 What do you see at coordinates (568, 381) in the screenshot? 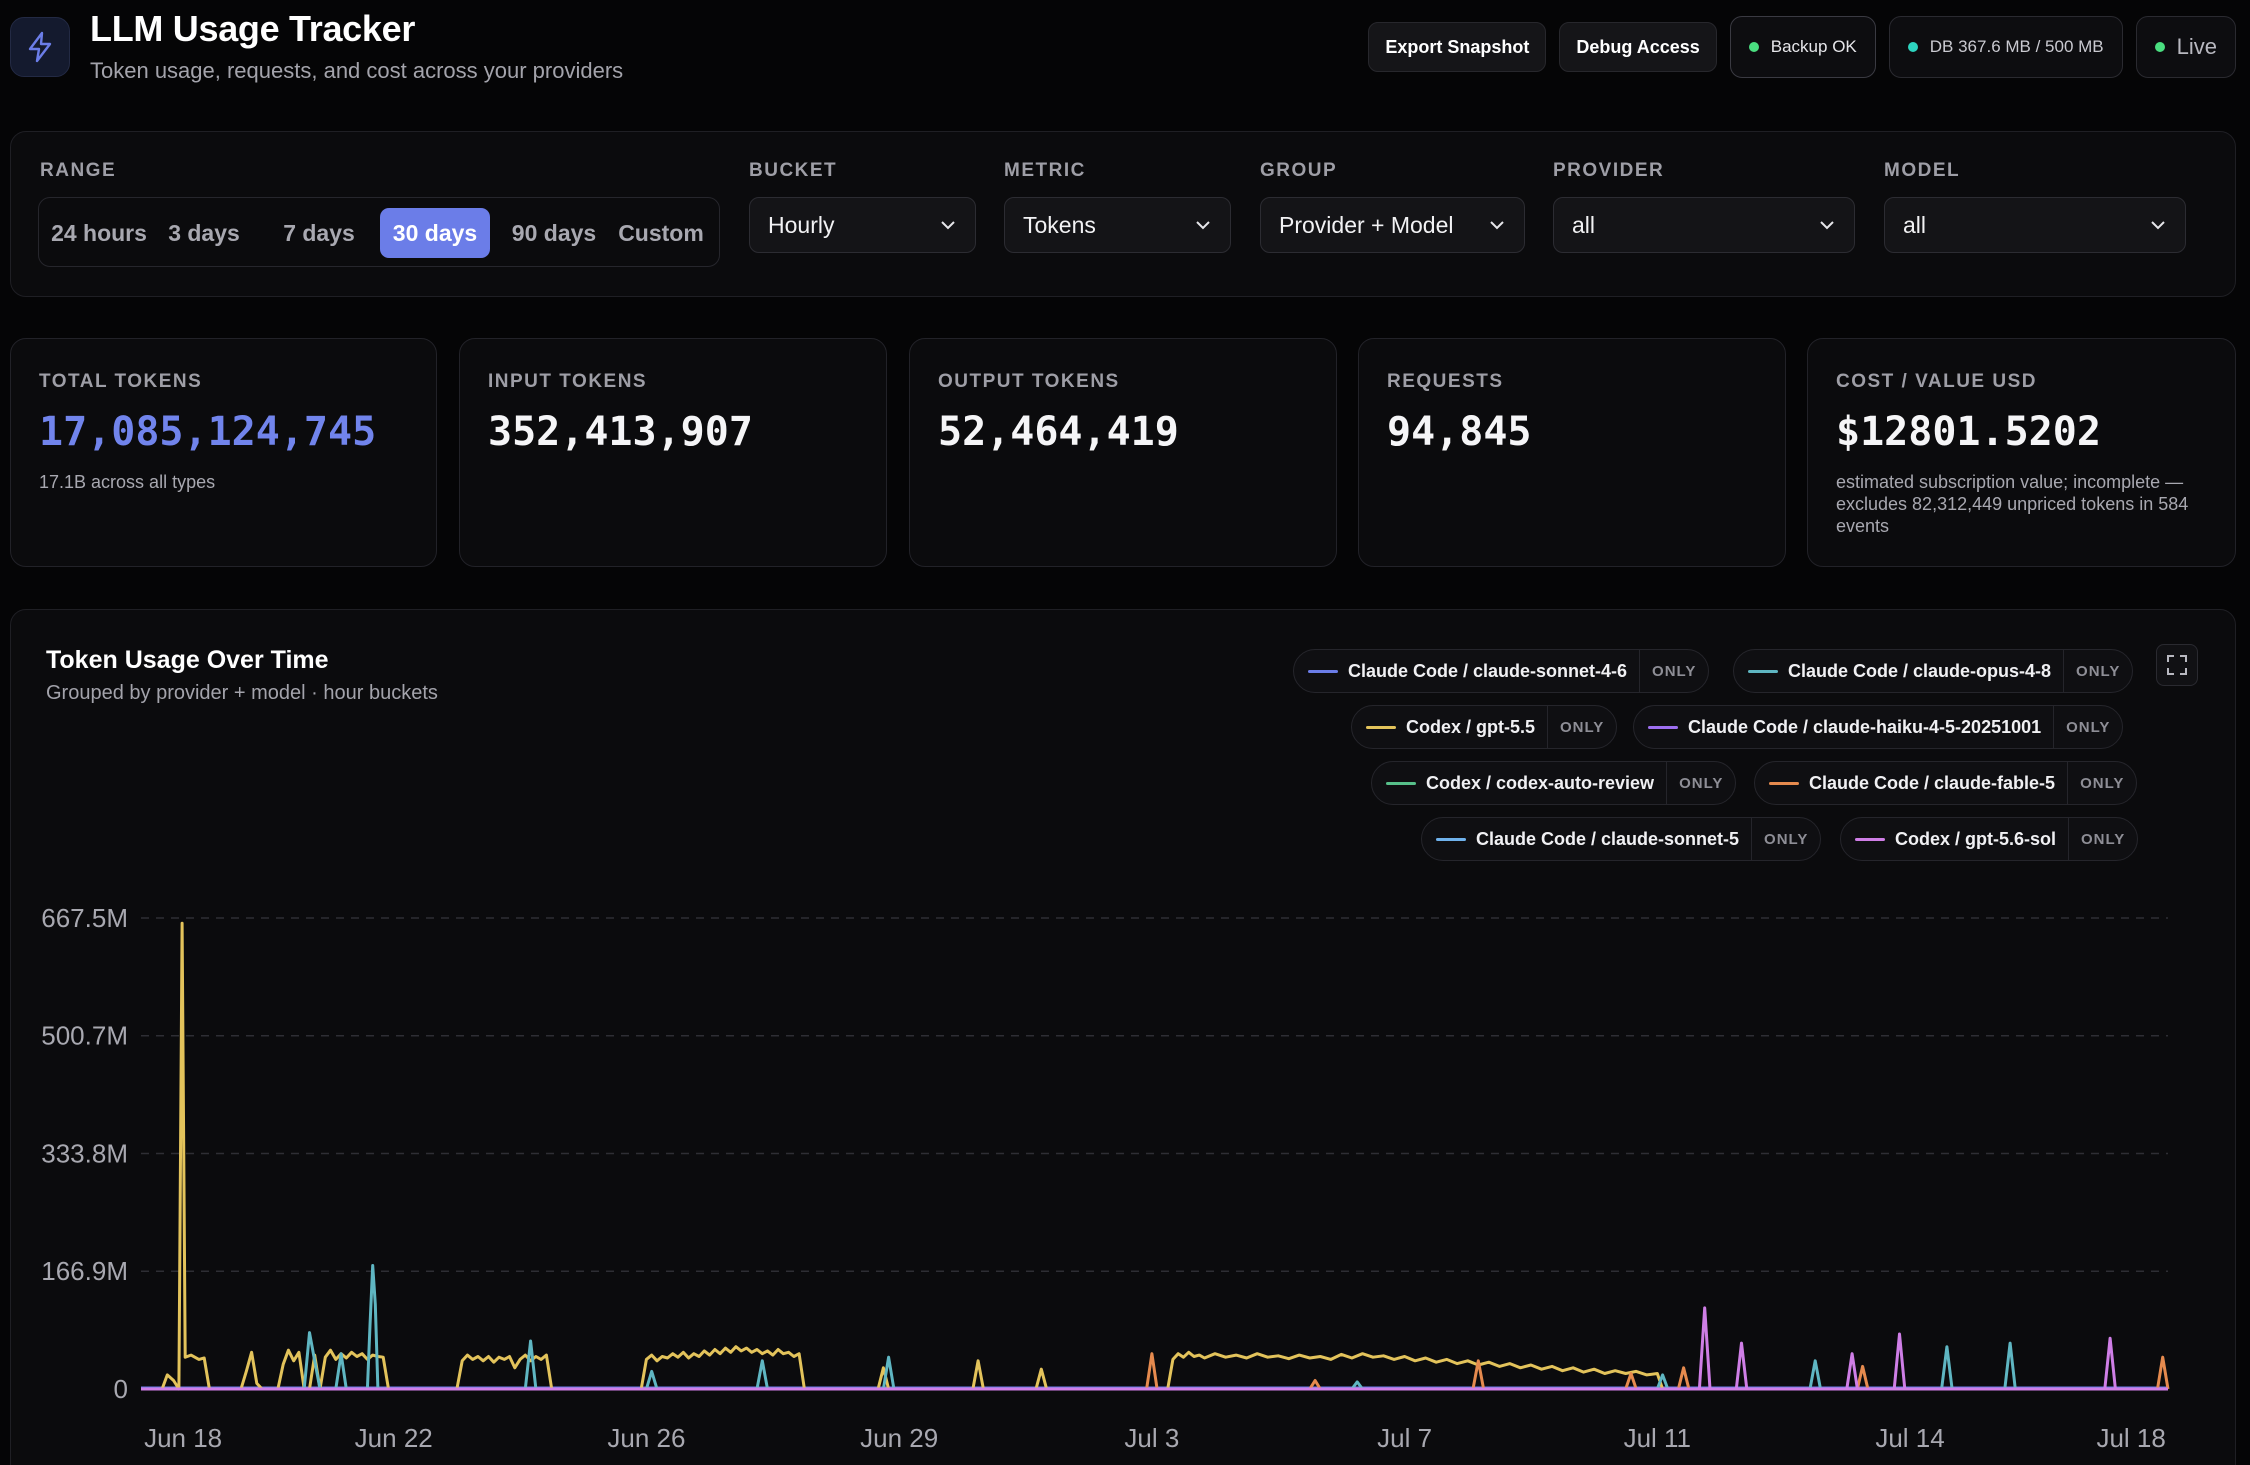
I see `stat-label: INPUT TOKENS` at bounding box center [568, 381].